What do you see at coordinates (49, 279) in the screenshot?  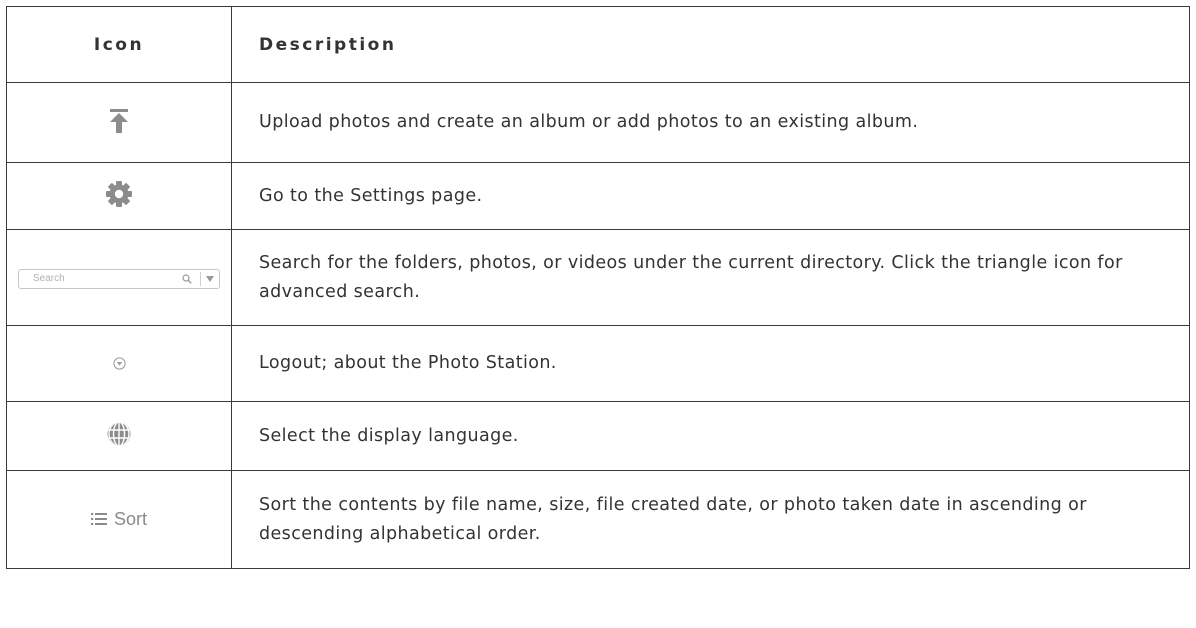 I see `search-placeholder: Search` at bounding box center [49, 279].